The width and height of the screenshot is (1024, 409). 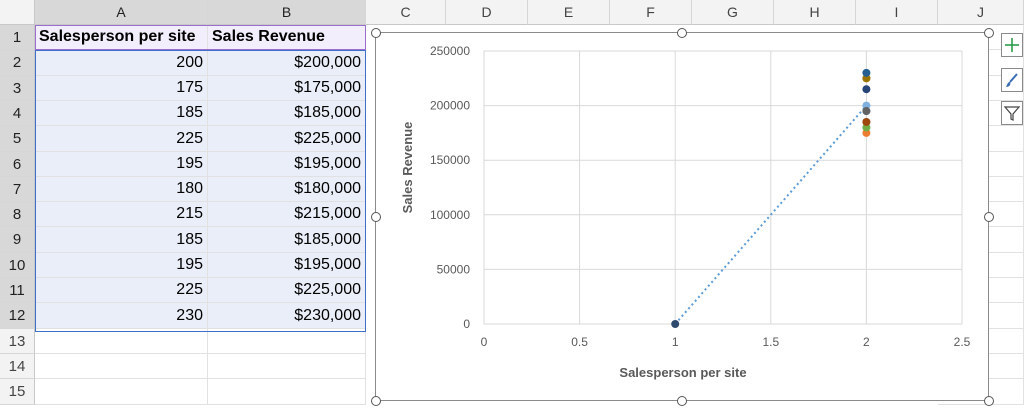 What do you see at coordinates (466, 324) in the screenshot?
I see `y-tick-label: 0` at bounding box center [466, 324].